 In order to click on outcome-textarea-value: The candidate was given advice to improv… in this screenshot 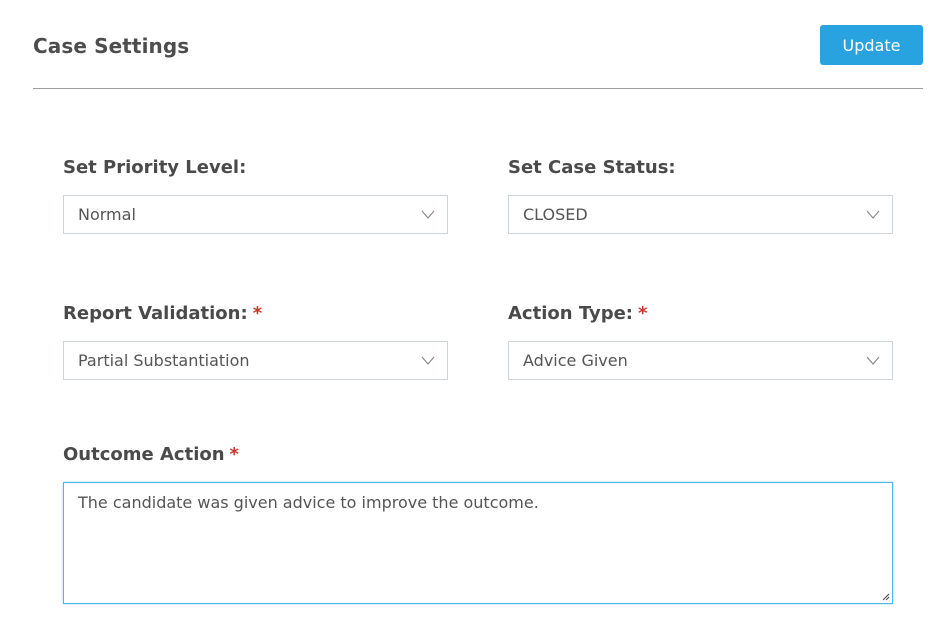, I will do `click(308, 502)`.